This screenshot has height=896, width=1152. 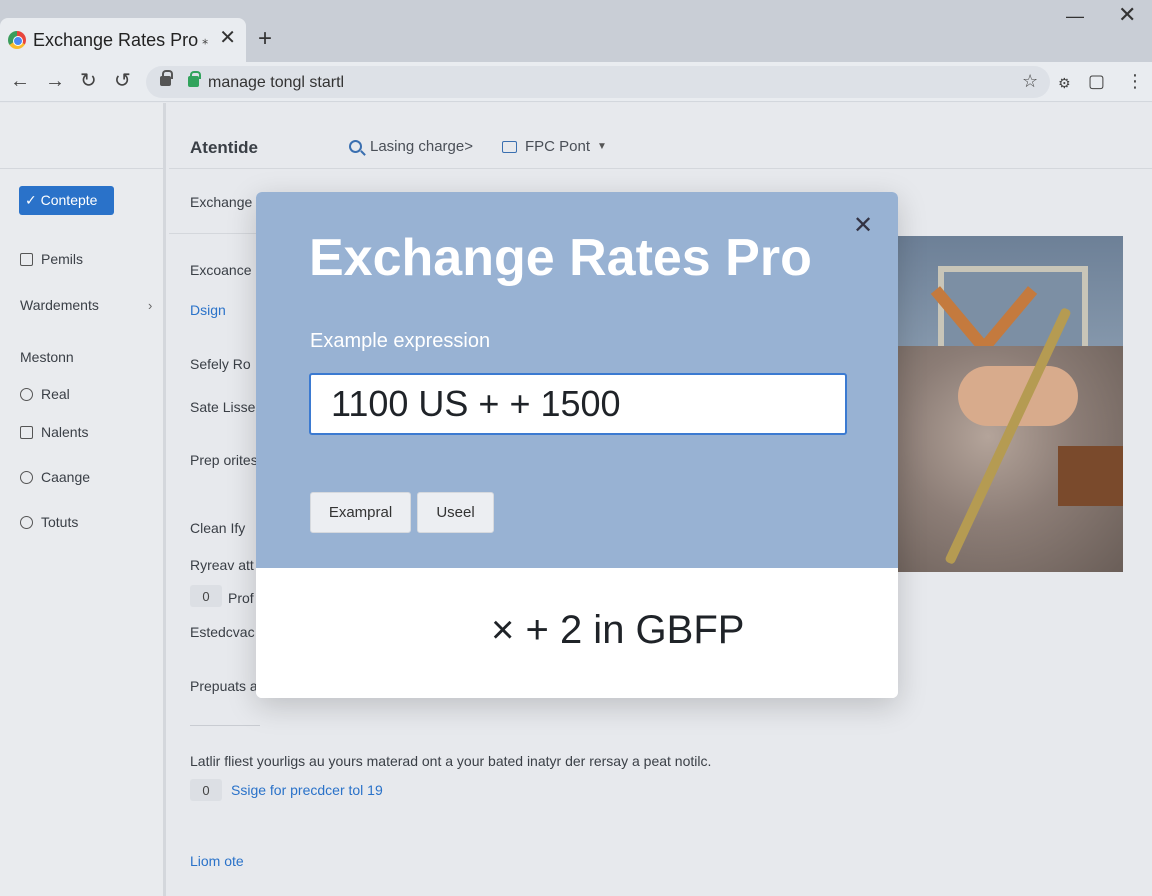 I want to click on browser-toolbar: ← → ↻ ↺ manage tongl startl ☆ ⚙ ▢ ⋮, so click(x=576, y=82).